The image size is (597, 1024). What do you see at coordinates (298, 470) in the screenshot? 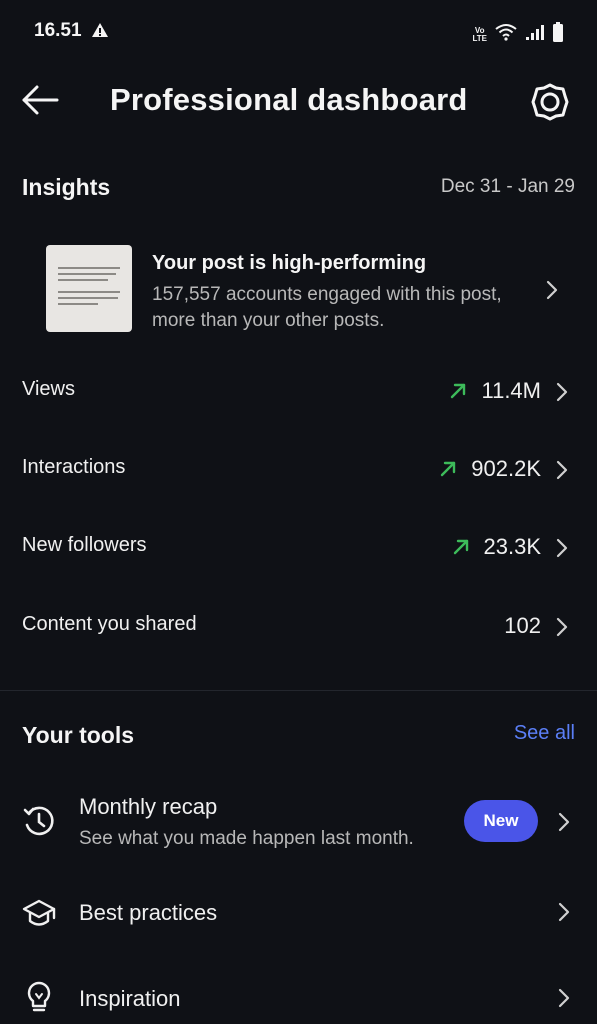
I see `metric-row-interactions: Interactions 902.2K` at bounding box center [298, 470].